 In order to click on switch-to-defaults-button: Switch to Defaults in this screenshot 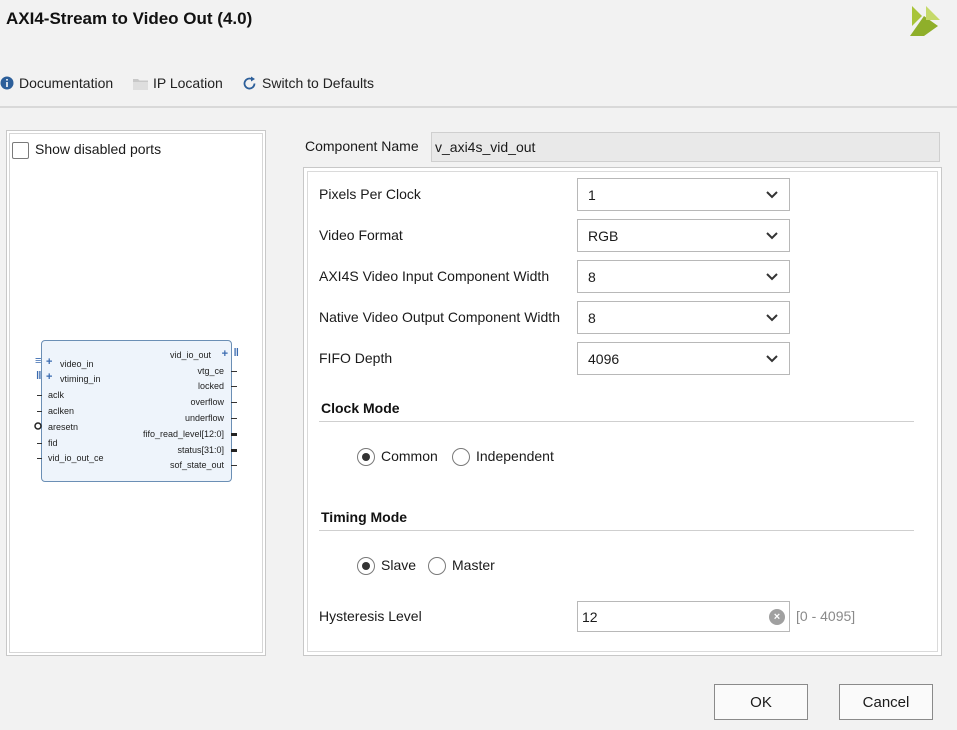, I will do `click(308, 83)`.